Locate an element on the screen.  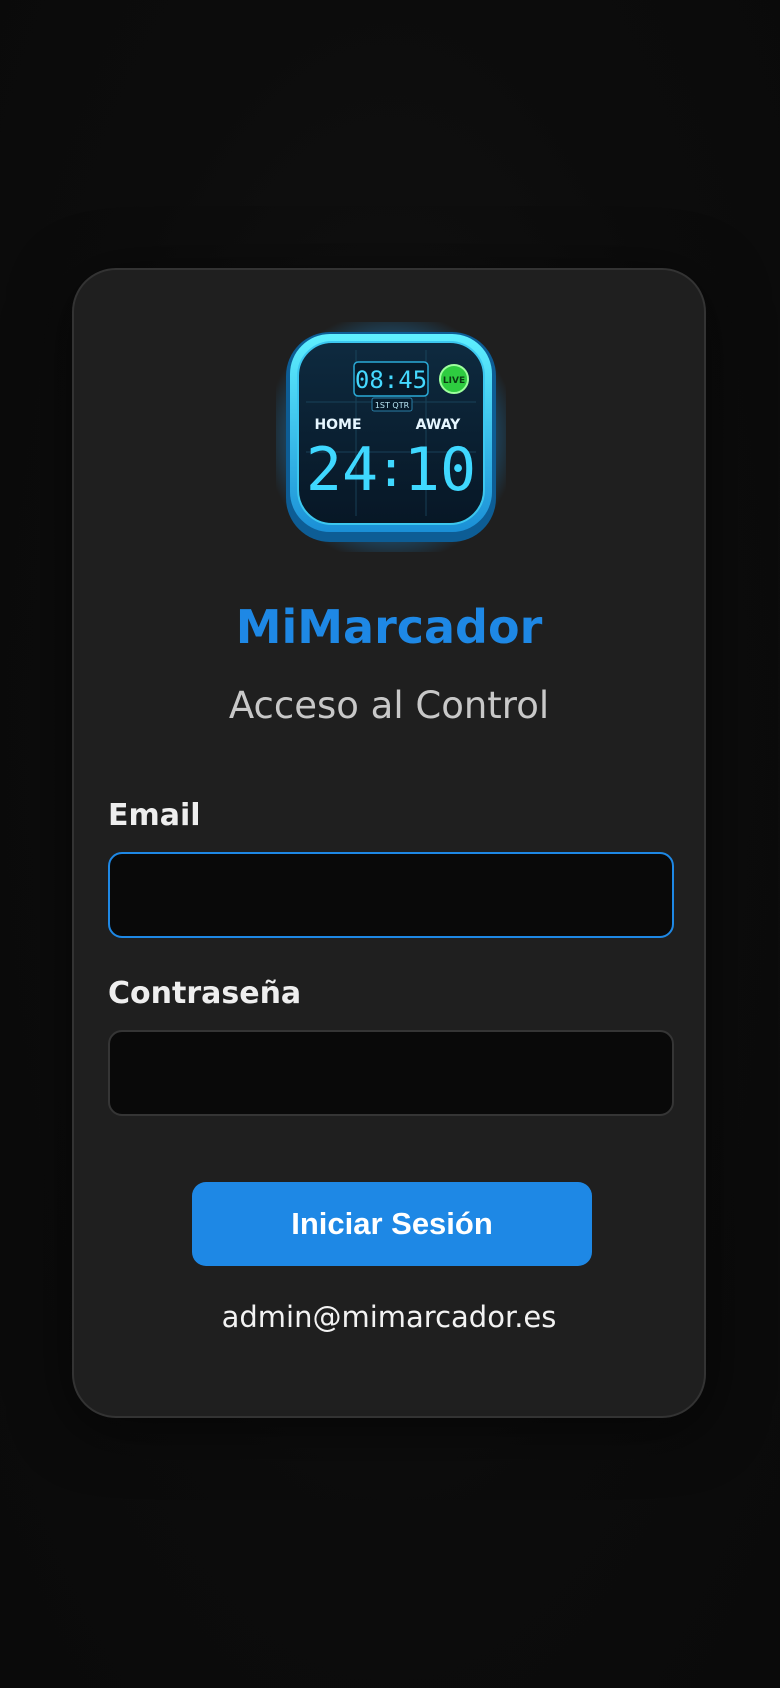
logo-home-label: HOME is located at coordinates (337, 425).